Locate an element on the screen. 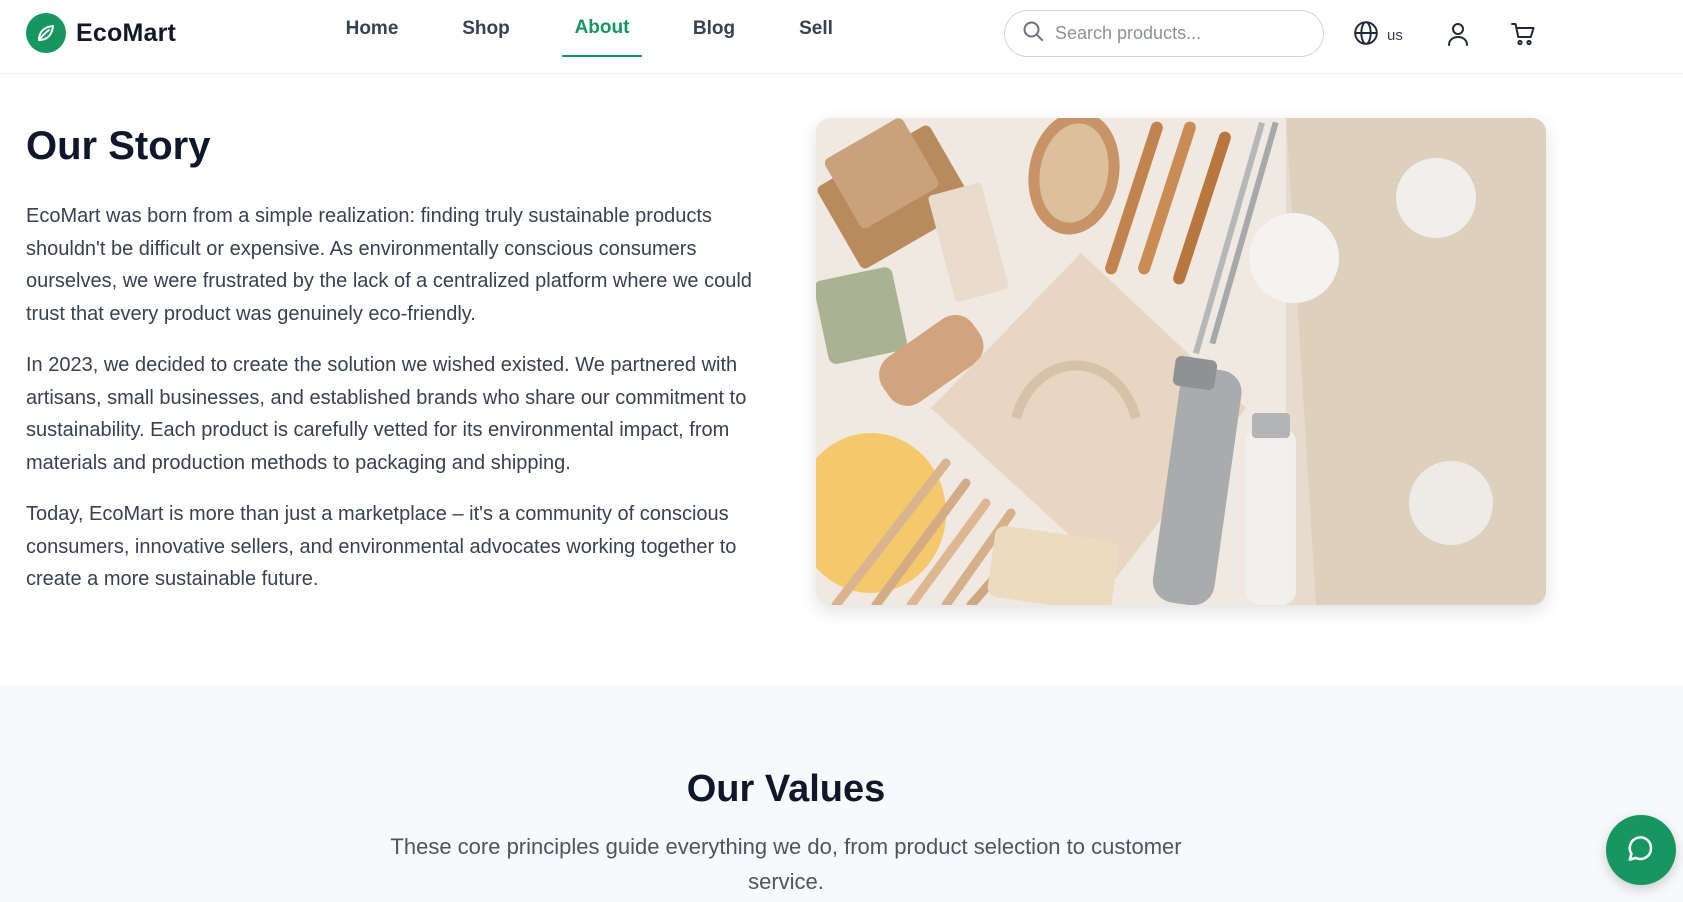  cart-button is located at coordinates (1523, 35).